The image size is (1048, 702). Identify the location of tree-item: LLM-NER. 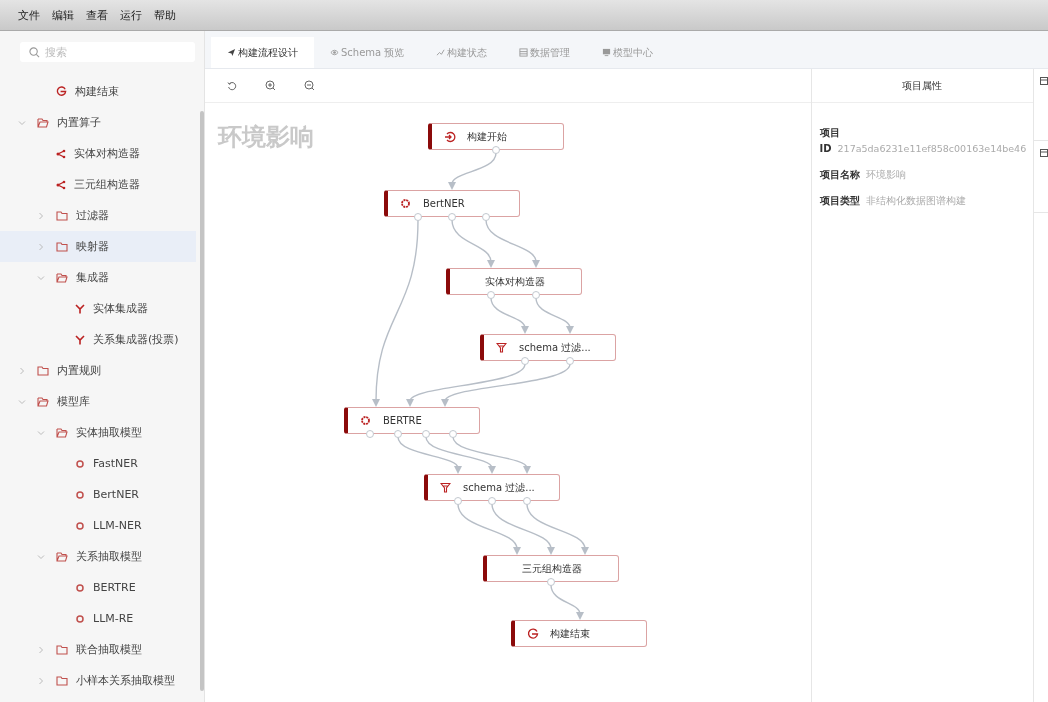
(98, 525).